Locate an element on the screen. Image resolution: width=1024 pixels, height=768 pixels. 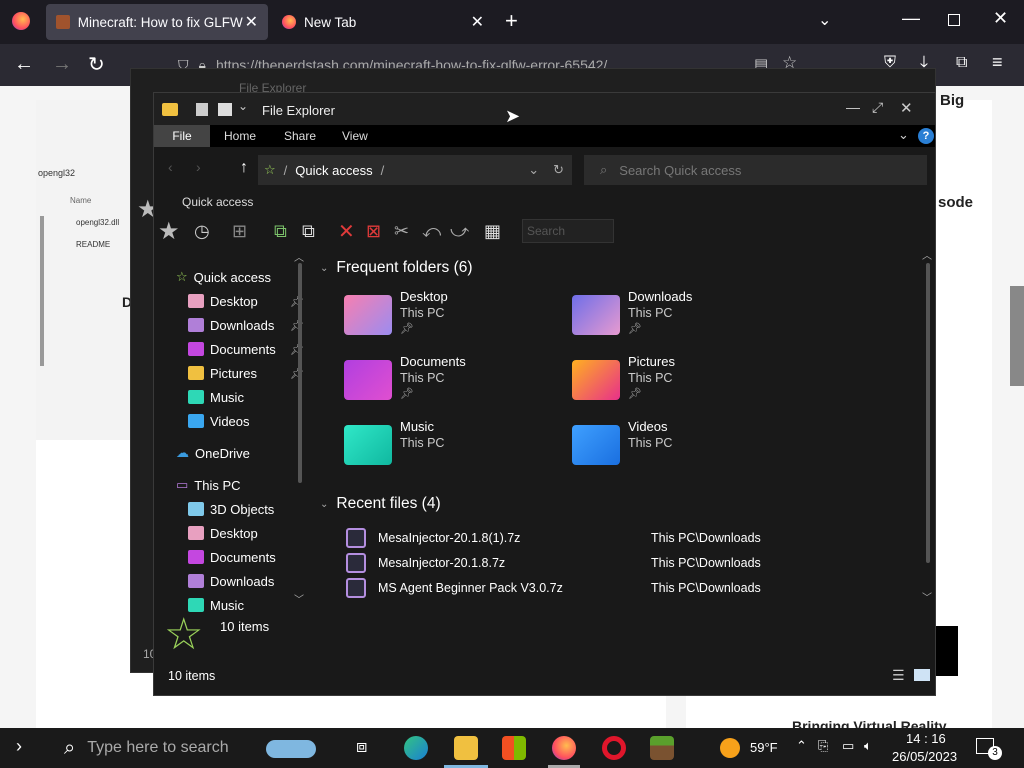
details-view-icon: ☰ is located at coordinates (898, 675).